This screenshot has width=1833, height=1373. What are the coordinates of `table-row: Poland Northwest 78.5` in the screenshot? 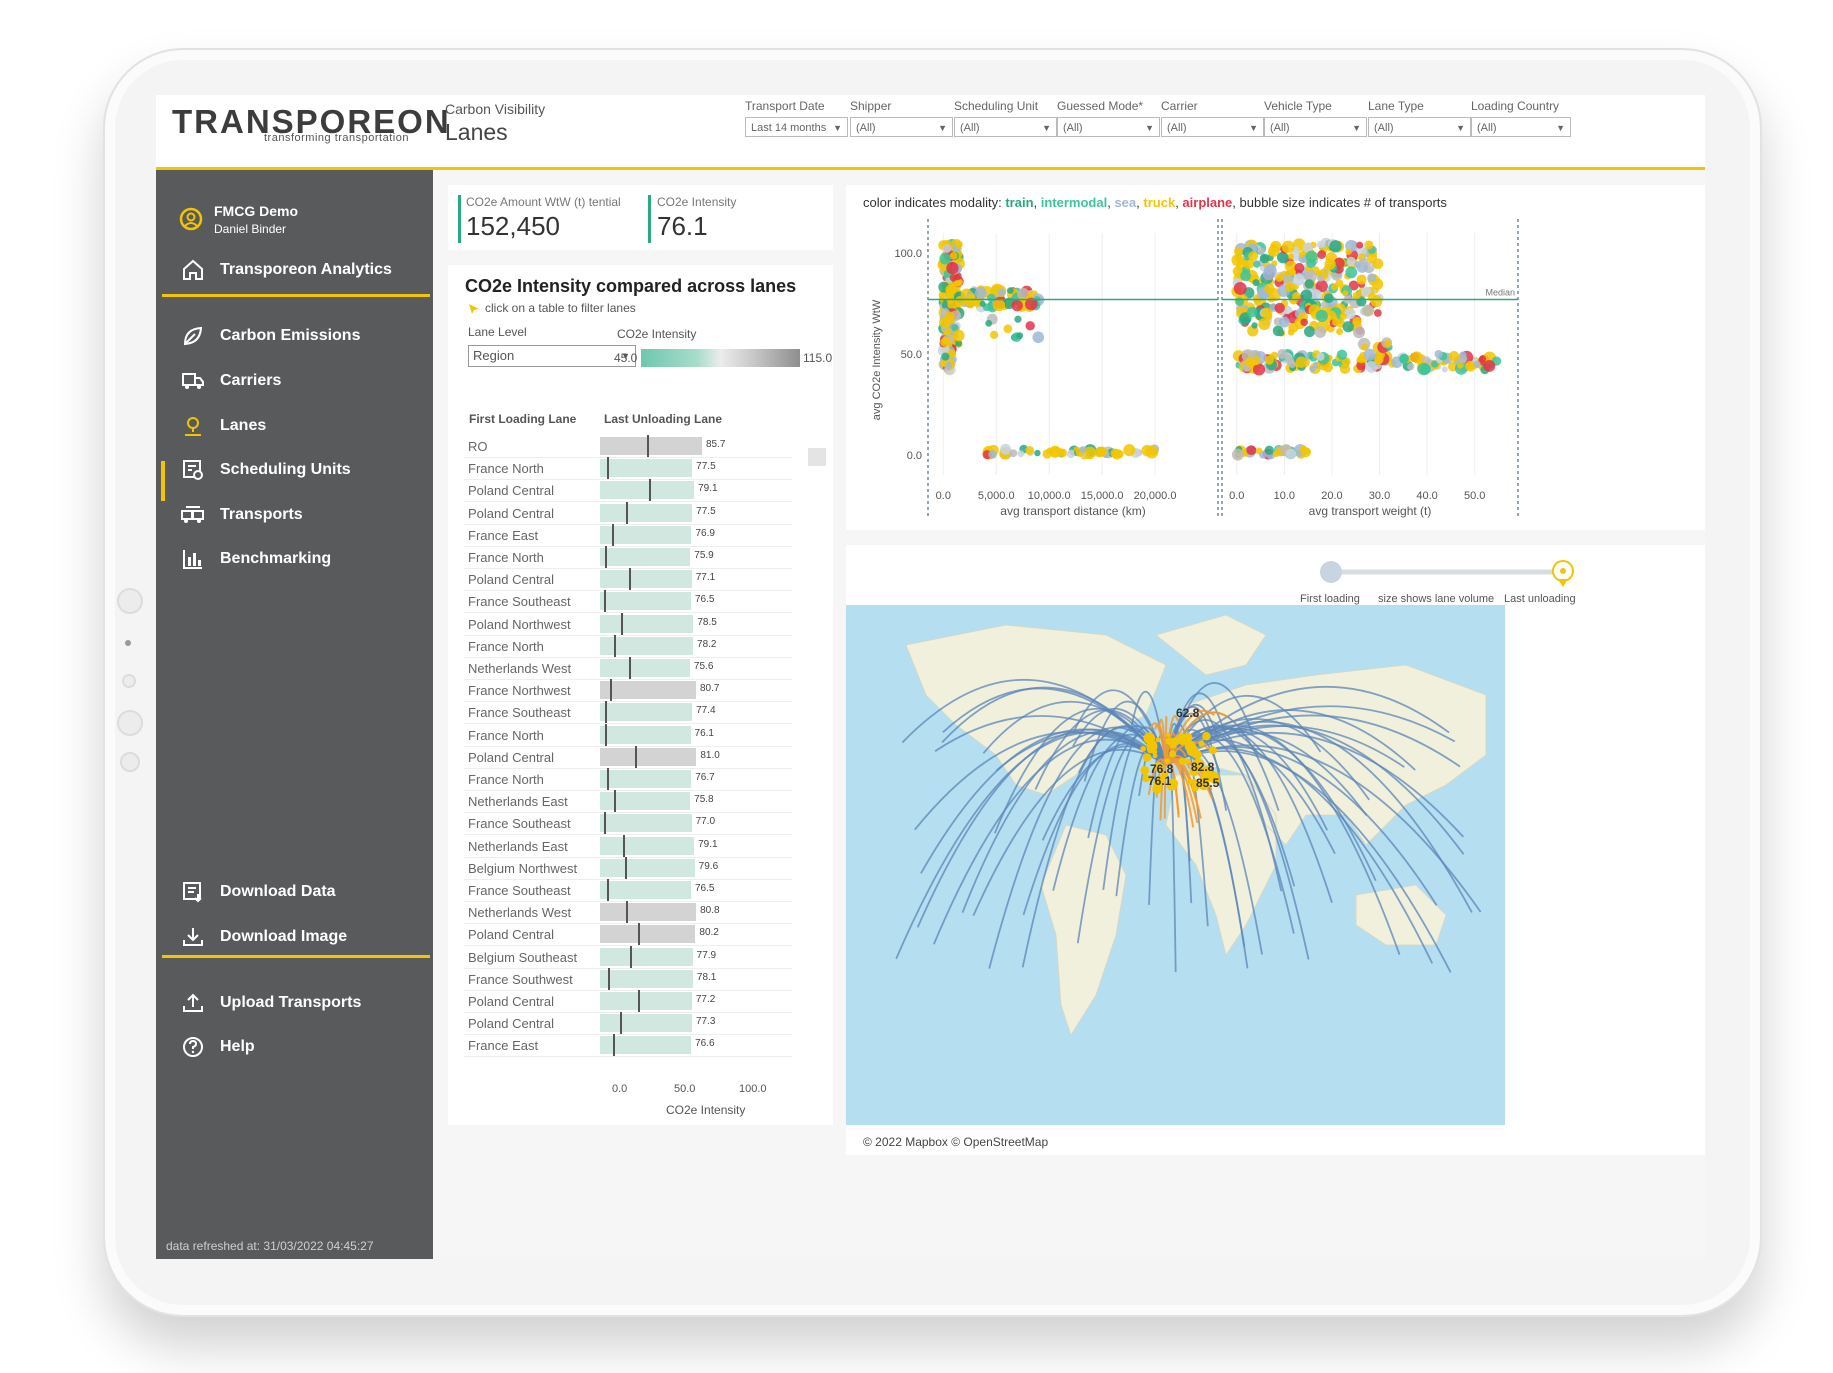 It's located at (628, 623).